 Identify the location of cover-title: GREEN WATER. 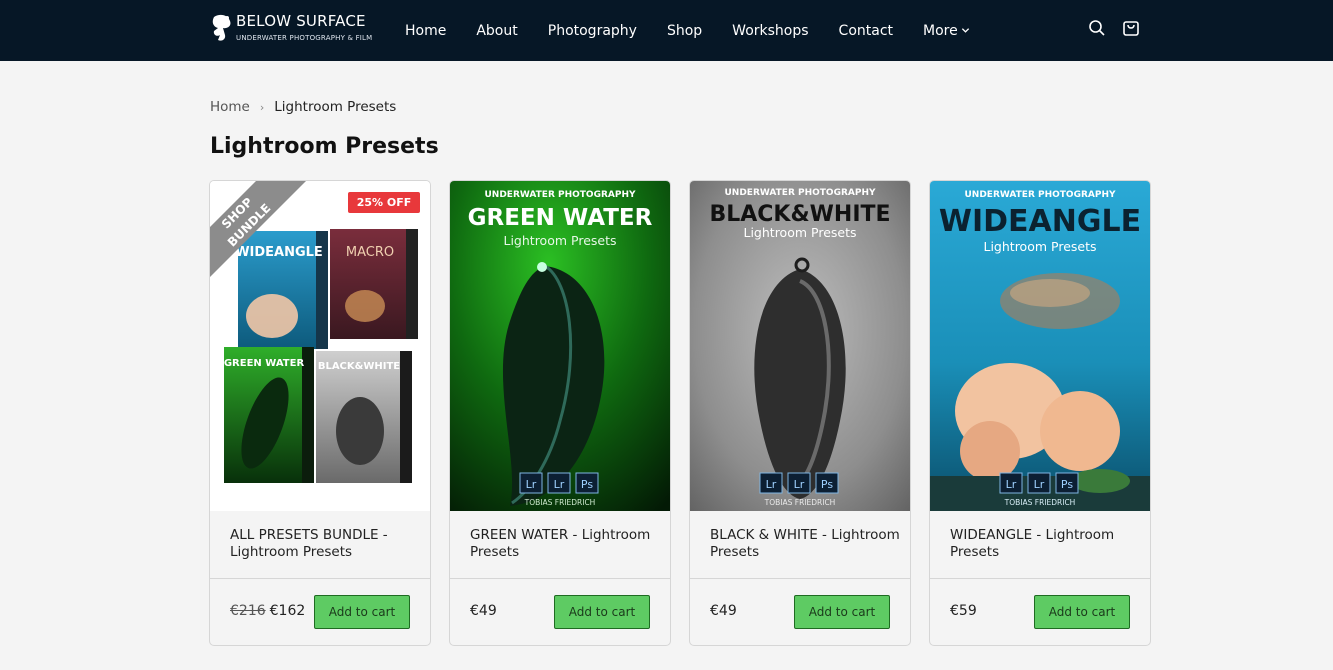
(560, 218).